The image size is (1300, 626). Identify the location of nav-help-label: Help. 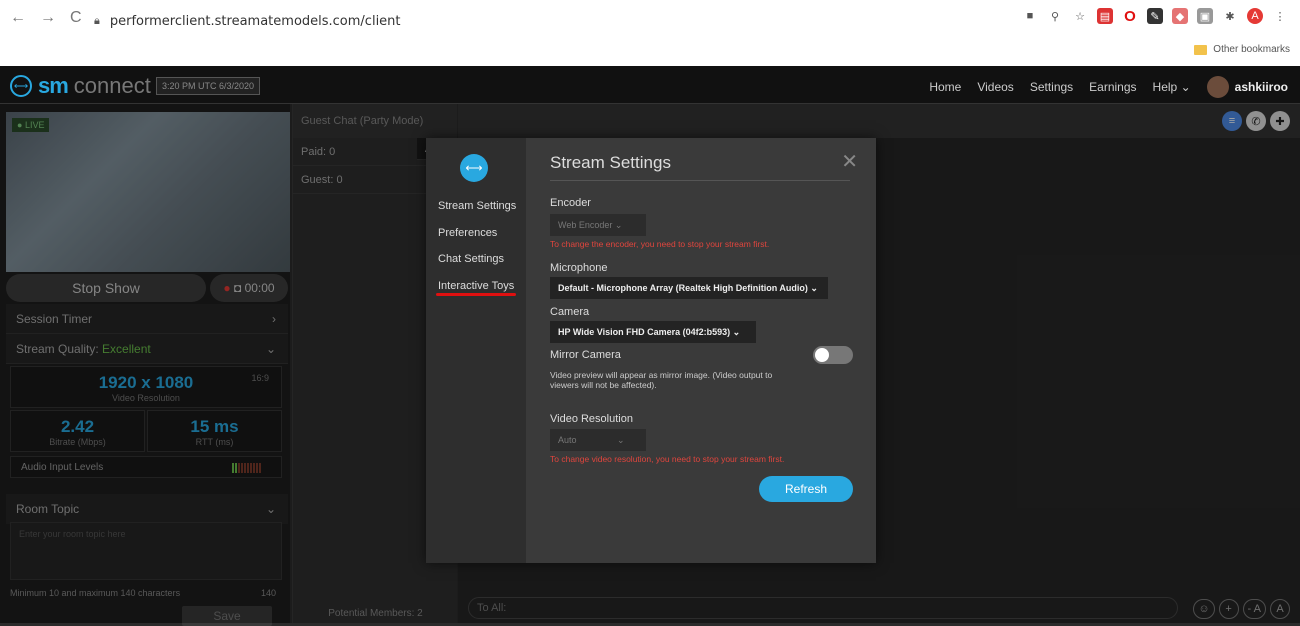
(1165, 87).